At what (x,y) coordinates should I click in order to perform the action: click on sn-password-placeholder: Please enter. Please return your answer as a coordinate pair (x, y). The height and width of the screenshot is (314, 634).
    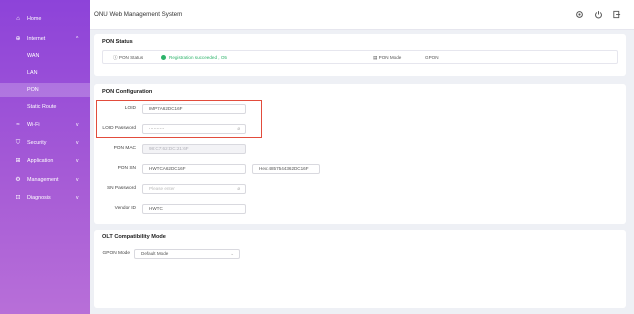
    Looking at the image, I should click on (162, 188).